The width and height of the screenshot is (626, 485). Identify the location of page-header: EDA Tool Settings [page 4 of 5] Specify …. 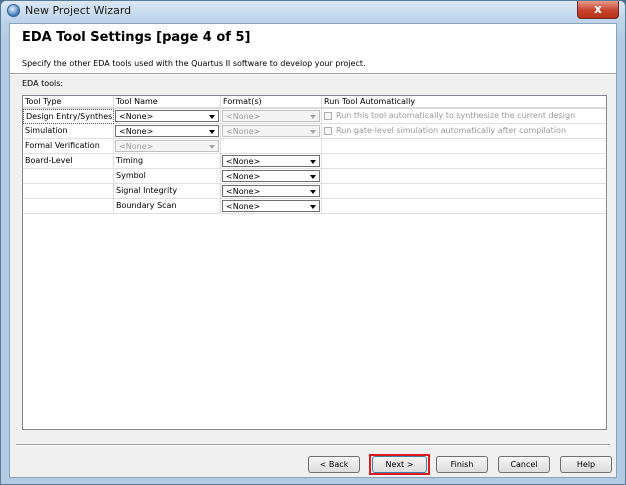
(313, 48).